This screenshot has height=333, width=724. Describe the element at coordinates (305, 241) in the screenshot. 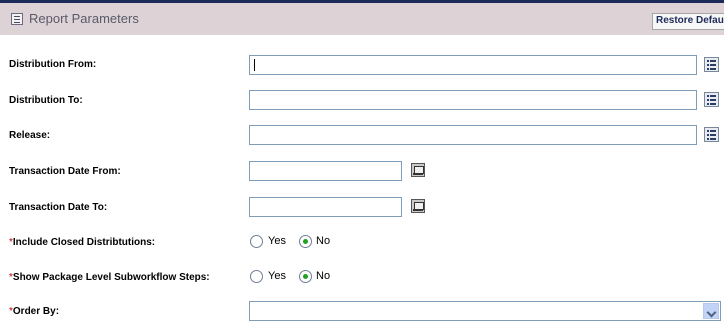

I see `include-closed-no-radio` at that location.